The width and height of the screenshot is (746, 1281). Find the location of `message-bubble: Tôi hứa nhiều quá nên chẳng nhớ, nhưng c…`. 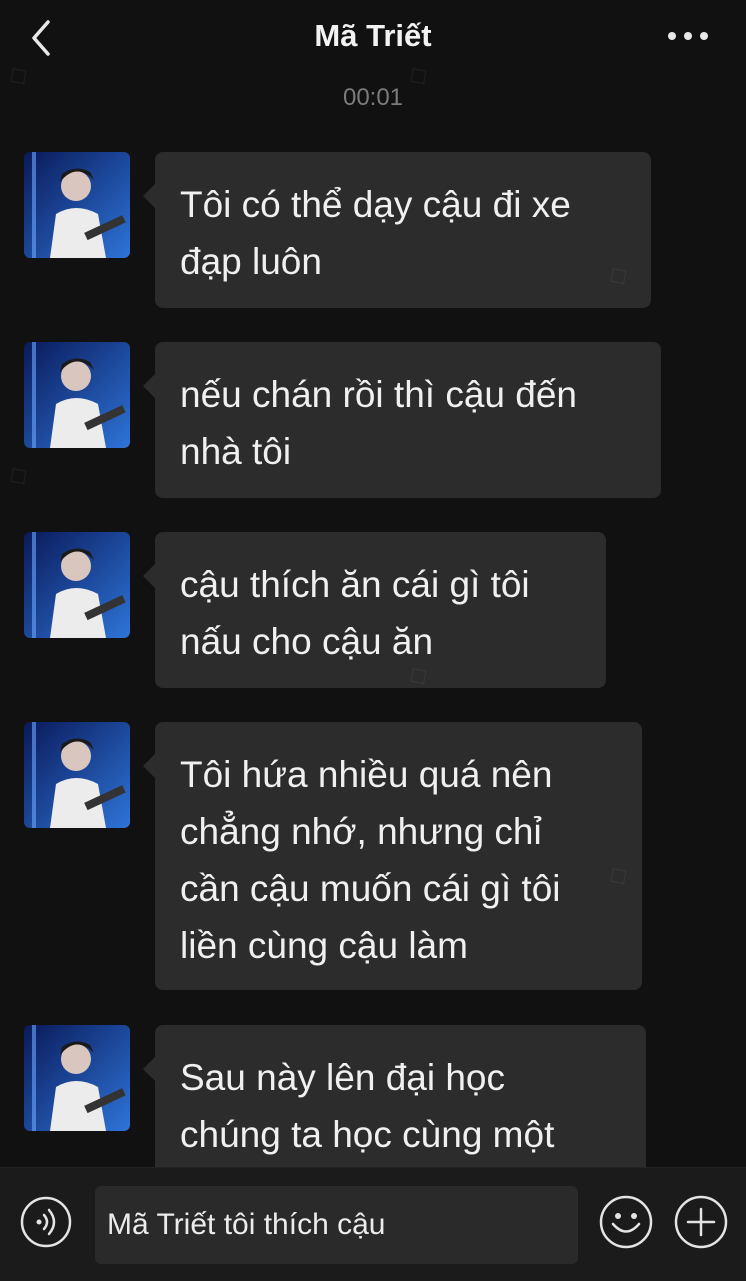

message-bubble: Tôi hứa nhiều quá nên chẳng nhớ, nhưng c… is located at coordinates (392, 856).